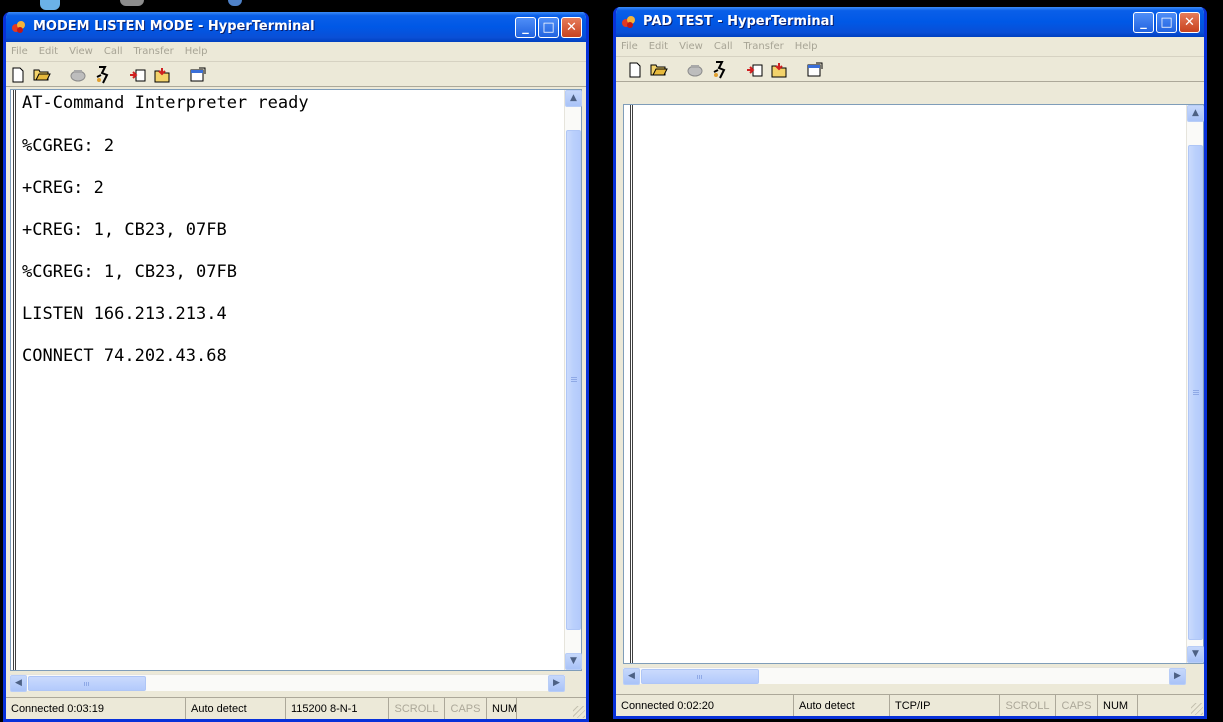  Describe the element at coordinates (129, 272) in the screenshot. I see `terminal-line: %CGREG: 1, CB23, 07FB` at that location.